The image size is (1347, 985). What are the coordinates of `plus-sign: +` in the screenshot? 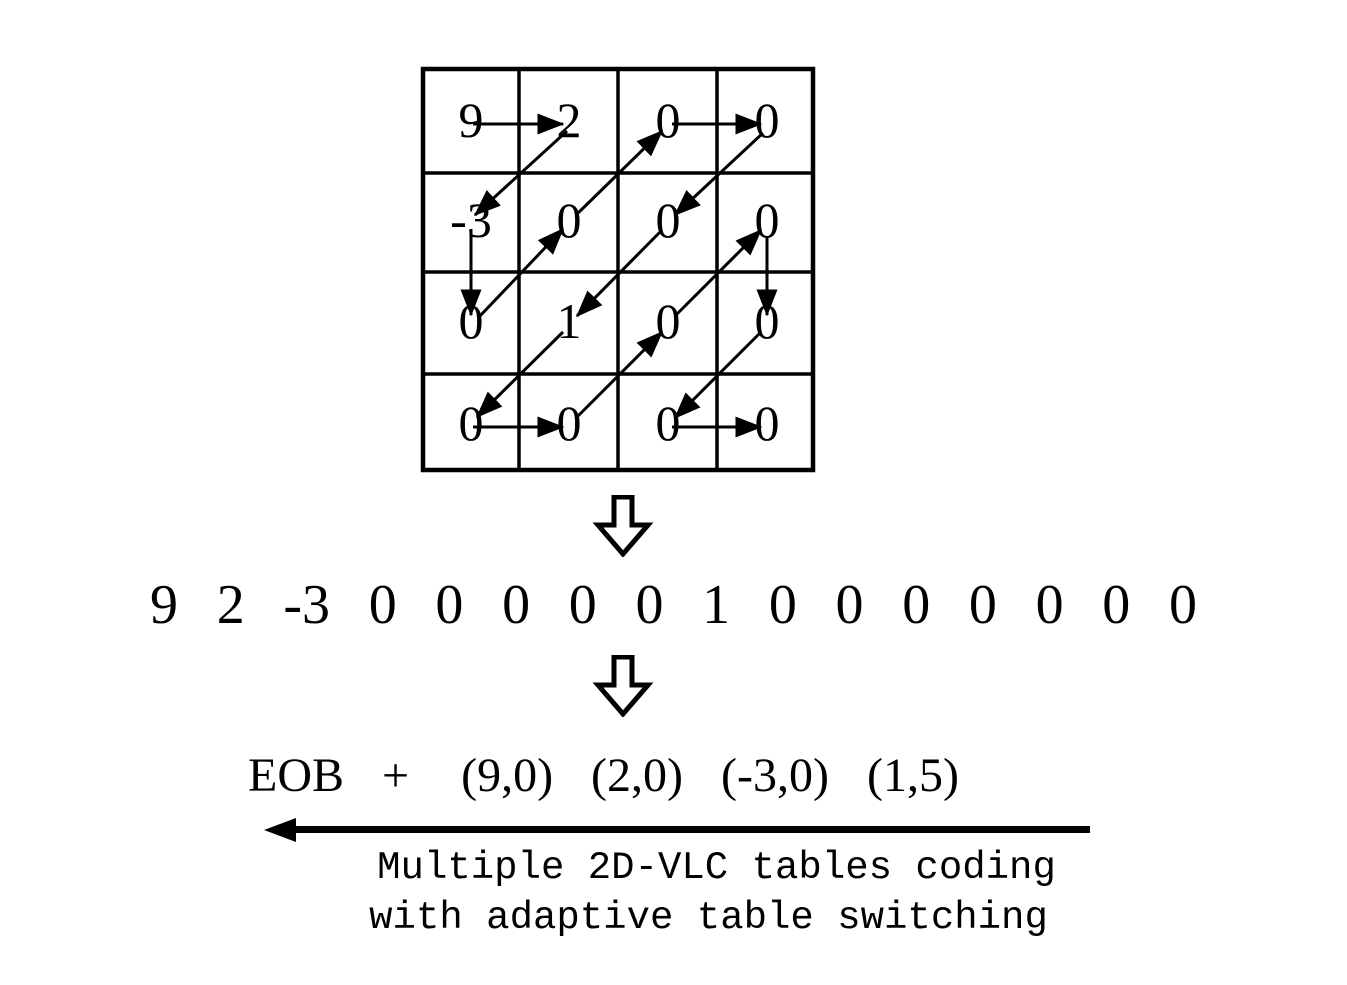 It's located at (396, 775).